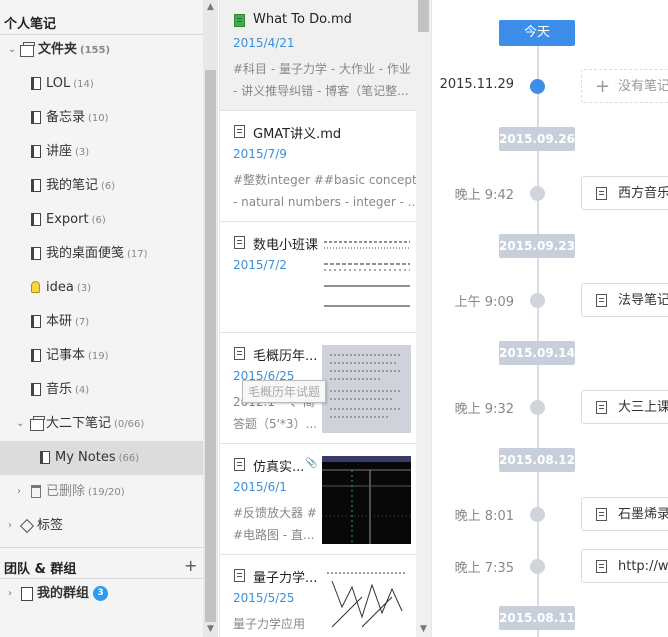 The width and height of the screenshot is (668, 637). What do you see at coordinates (318, 277) in the screenshot?
I see `note-item: 数电小班课 2015/7/2` at bounding box center [318, 277].